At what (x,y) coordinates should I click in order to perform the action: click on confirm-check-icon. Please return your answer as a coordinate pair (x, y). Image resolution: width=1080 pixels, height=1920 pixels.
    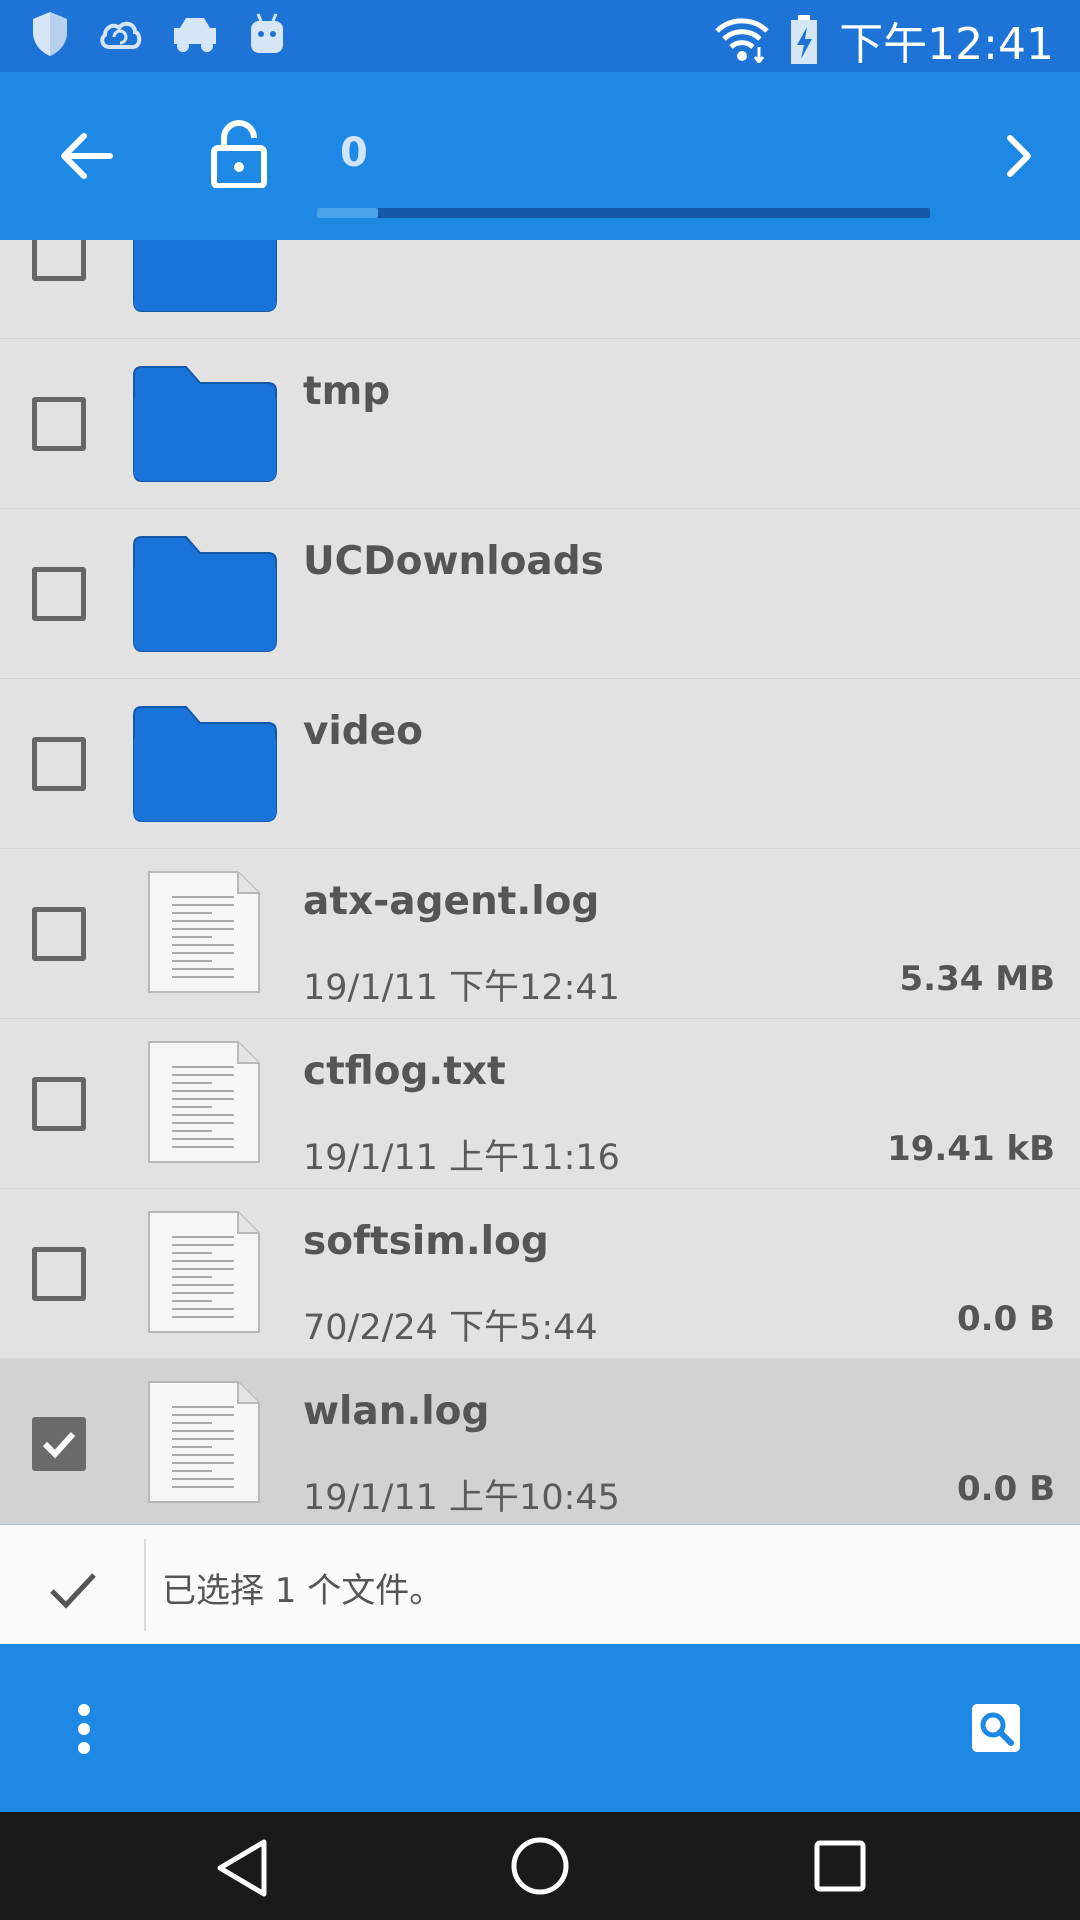
    Looking at the image, I should click on (73, 1591).